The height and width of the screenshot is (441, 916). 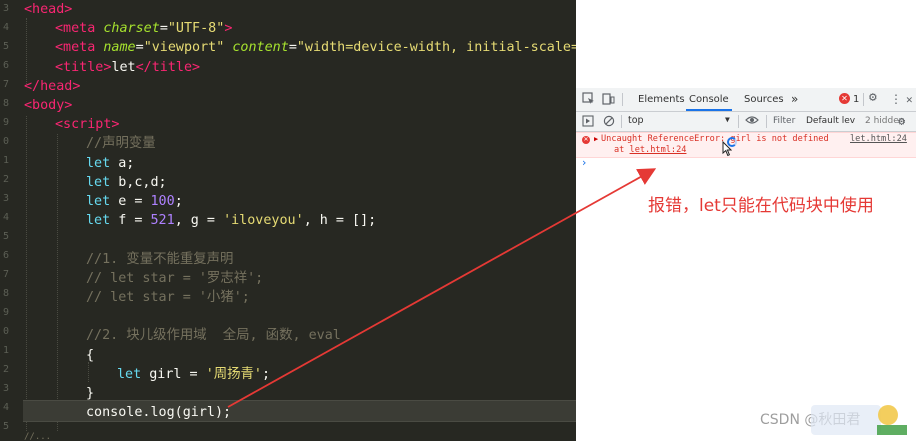 I want to click on stack-prefix: at, so click(x=622, y=150).